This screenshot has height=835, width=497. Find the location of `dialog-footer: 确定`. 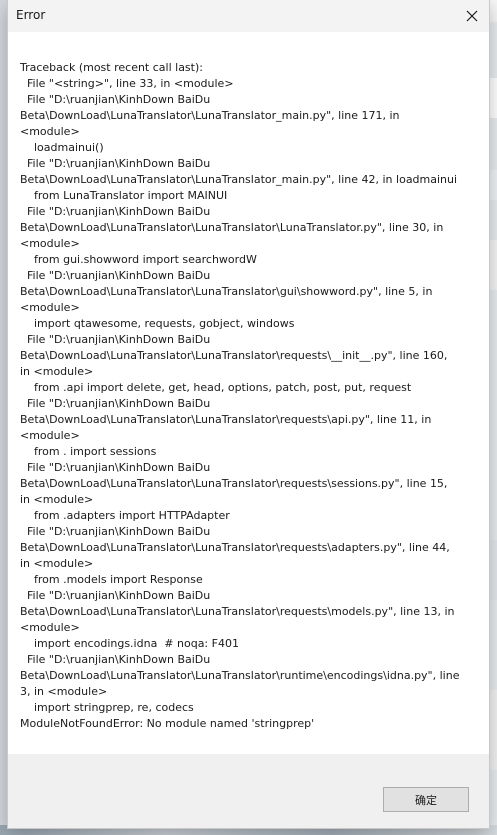

dialog-footer: 确定 is located at coordinates (248, 791).